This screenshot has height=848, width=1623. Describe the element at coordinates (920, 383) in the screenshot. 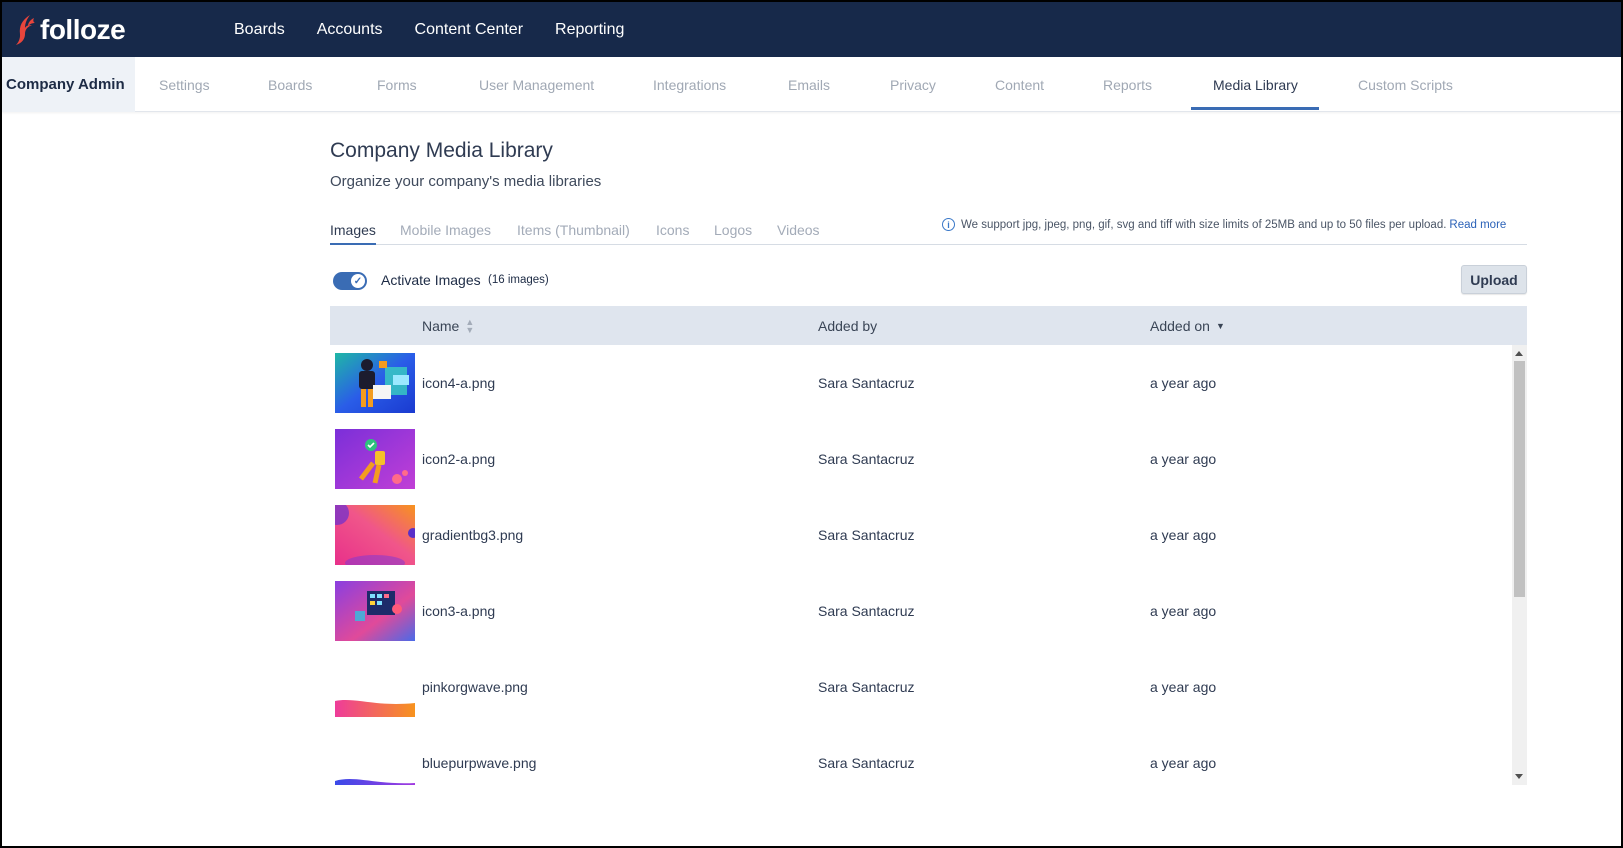

I see `table-row: icon4-a.png Sara Santacruz a year ago` at that location.